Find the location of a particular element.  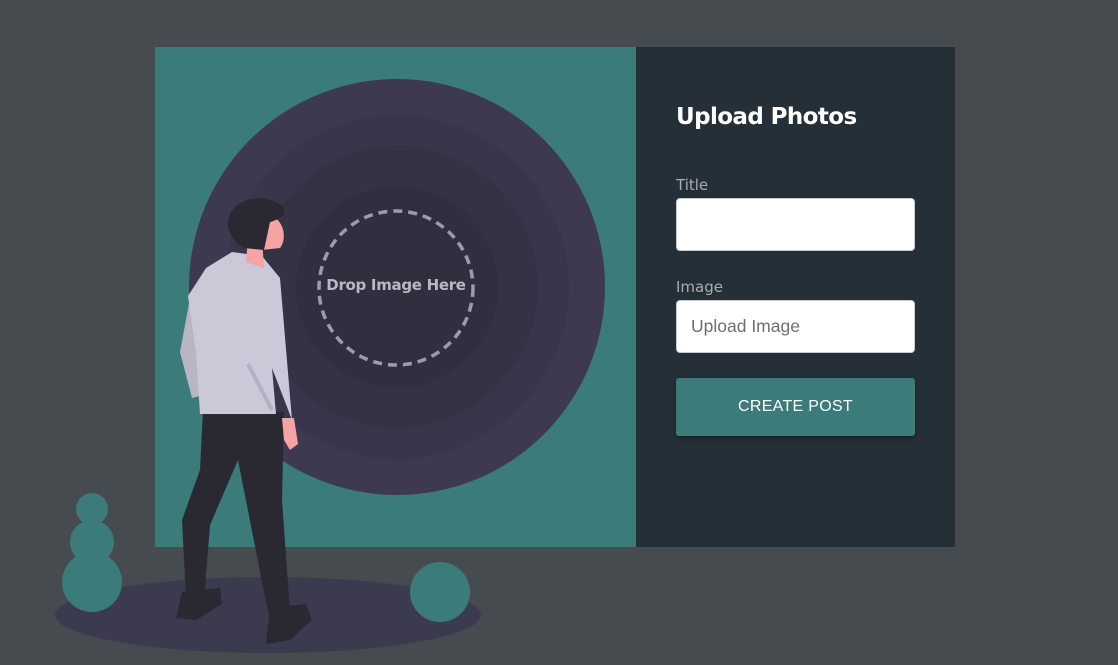

title-label: Title is located at coordinates (692, 185).